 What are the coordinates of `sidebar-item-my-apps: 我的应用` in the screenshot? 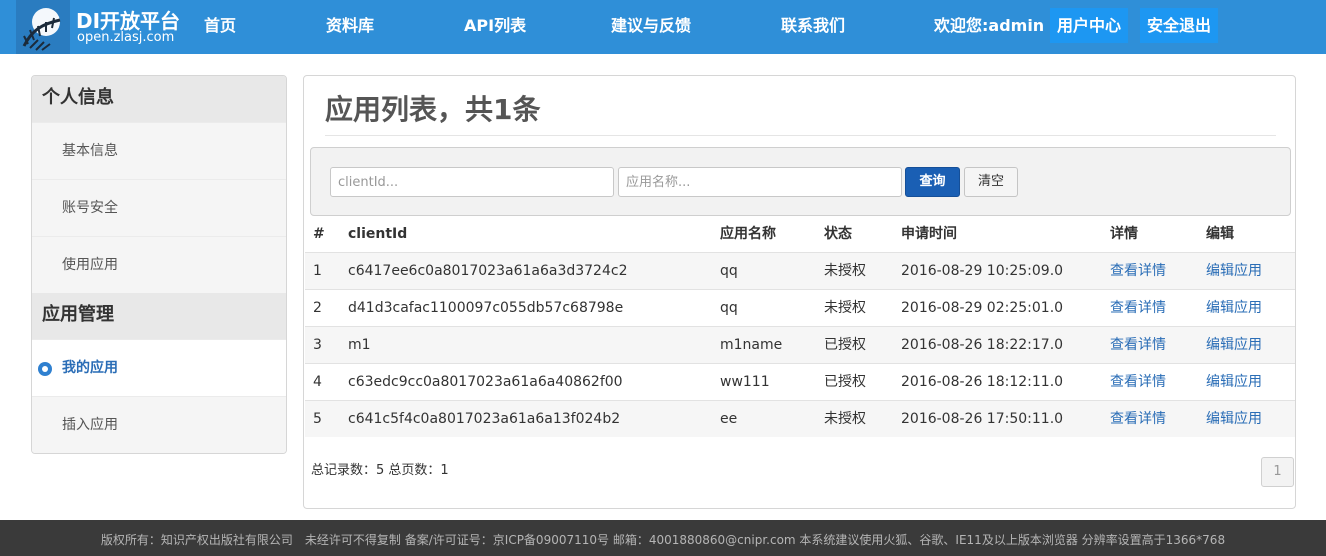 It's located at (159, 367).